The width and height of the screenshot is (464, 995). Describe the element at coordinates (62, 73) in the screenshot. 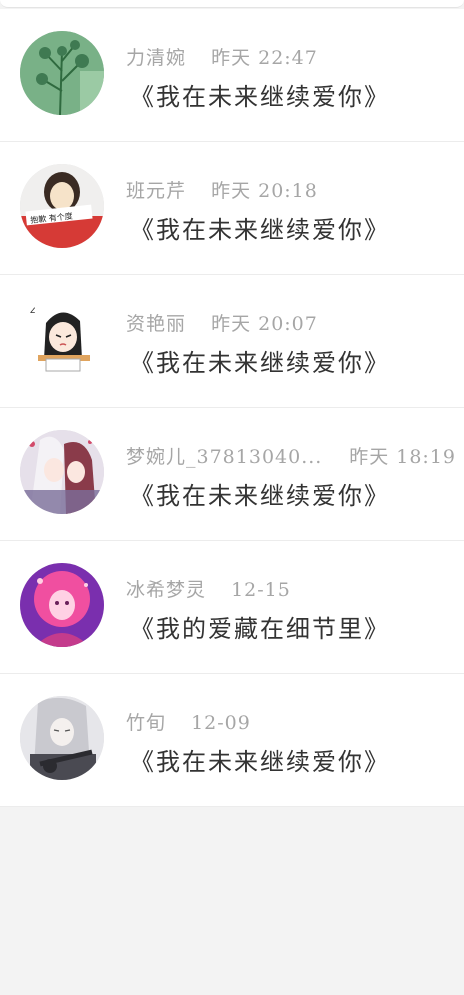

I see `plant-photo-avatar` at that location.